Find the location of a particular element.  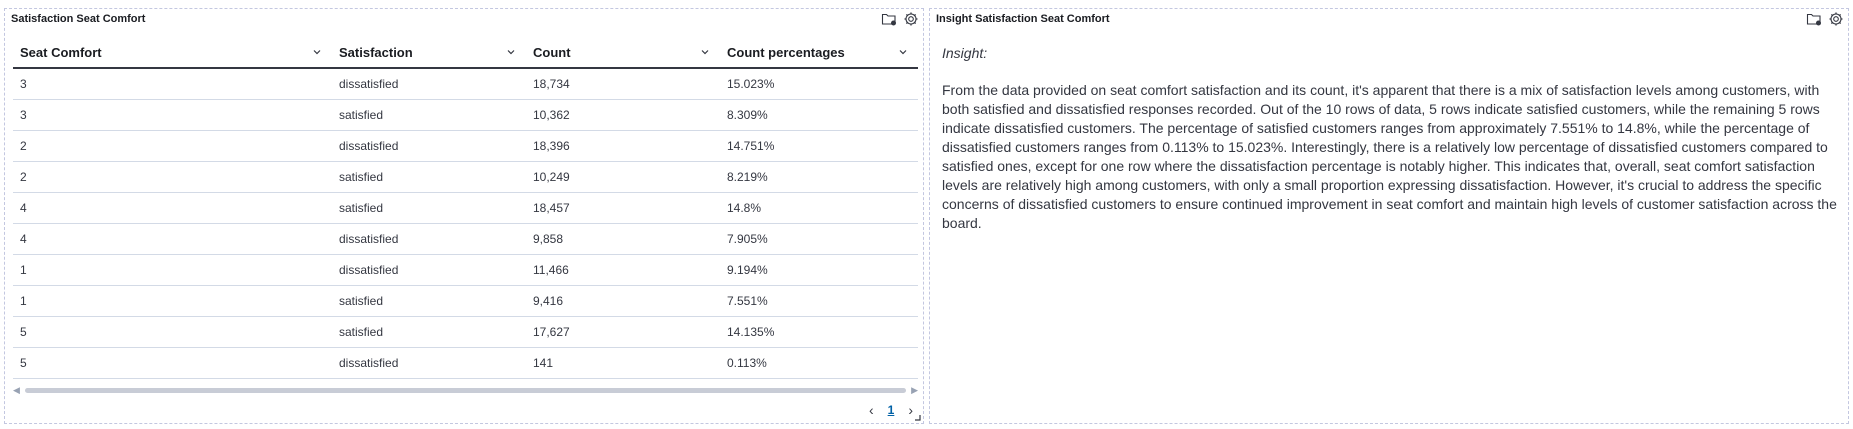

table-row: 4 satisfied 18,457 14.8% is located at coordinates (465, 208).